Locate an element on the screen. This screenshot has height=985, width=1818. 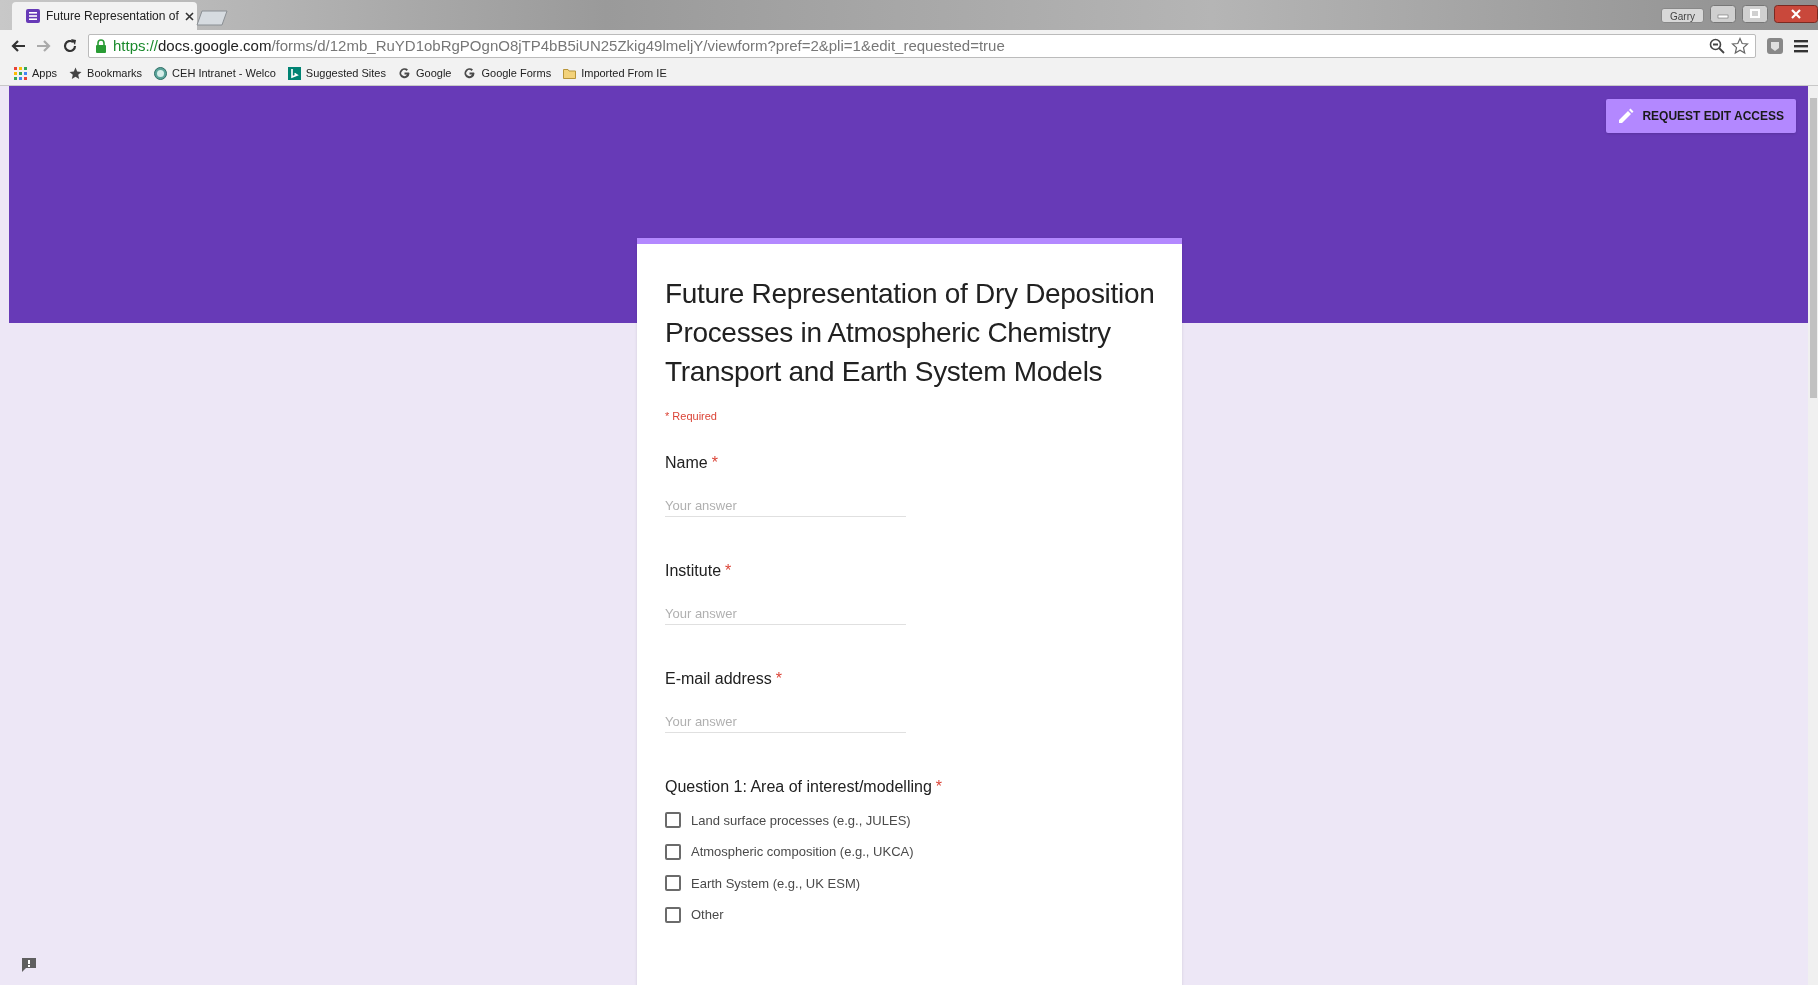
bookmark-link: Imported From IE is located at coordinates (615, 73).